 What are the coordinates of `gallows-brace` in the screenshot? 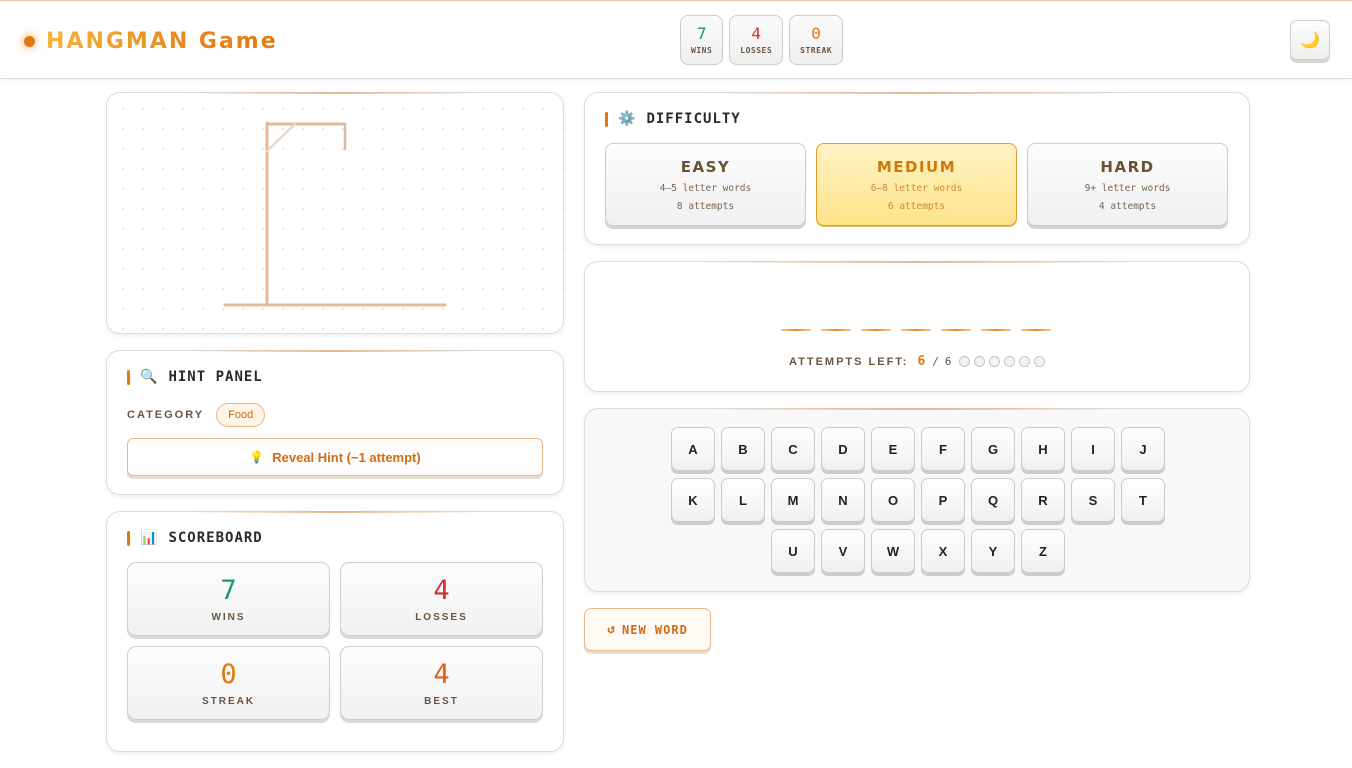 It's located at (281, 137).